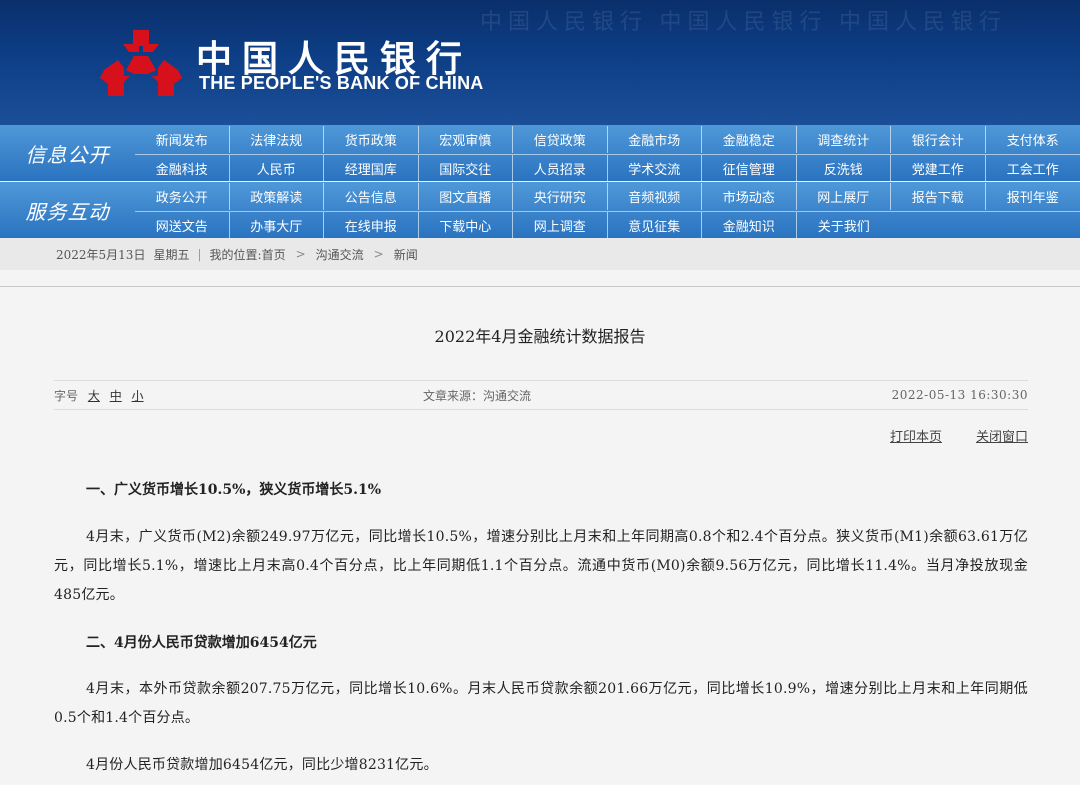 This screenshot has width=1080, height=785. Describe the element at coordinates (1033, 168) in the screenshot. I see `nav-item: 工会工作` at that location.